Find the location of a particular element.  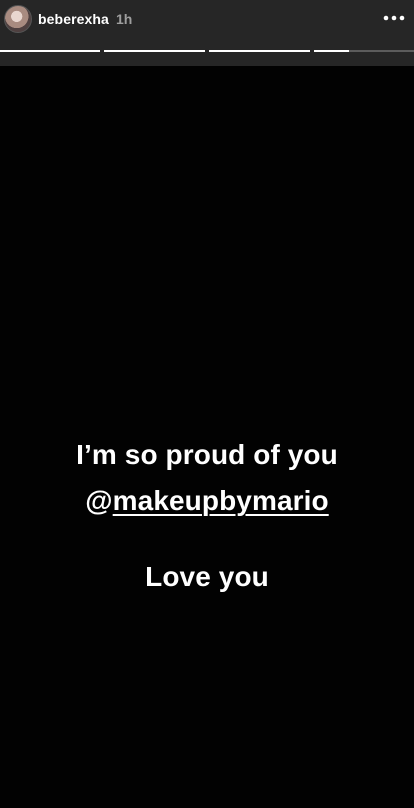

story-text-line: I’m so proud of you is located at coordinates (207, 454).